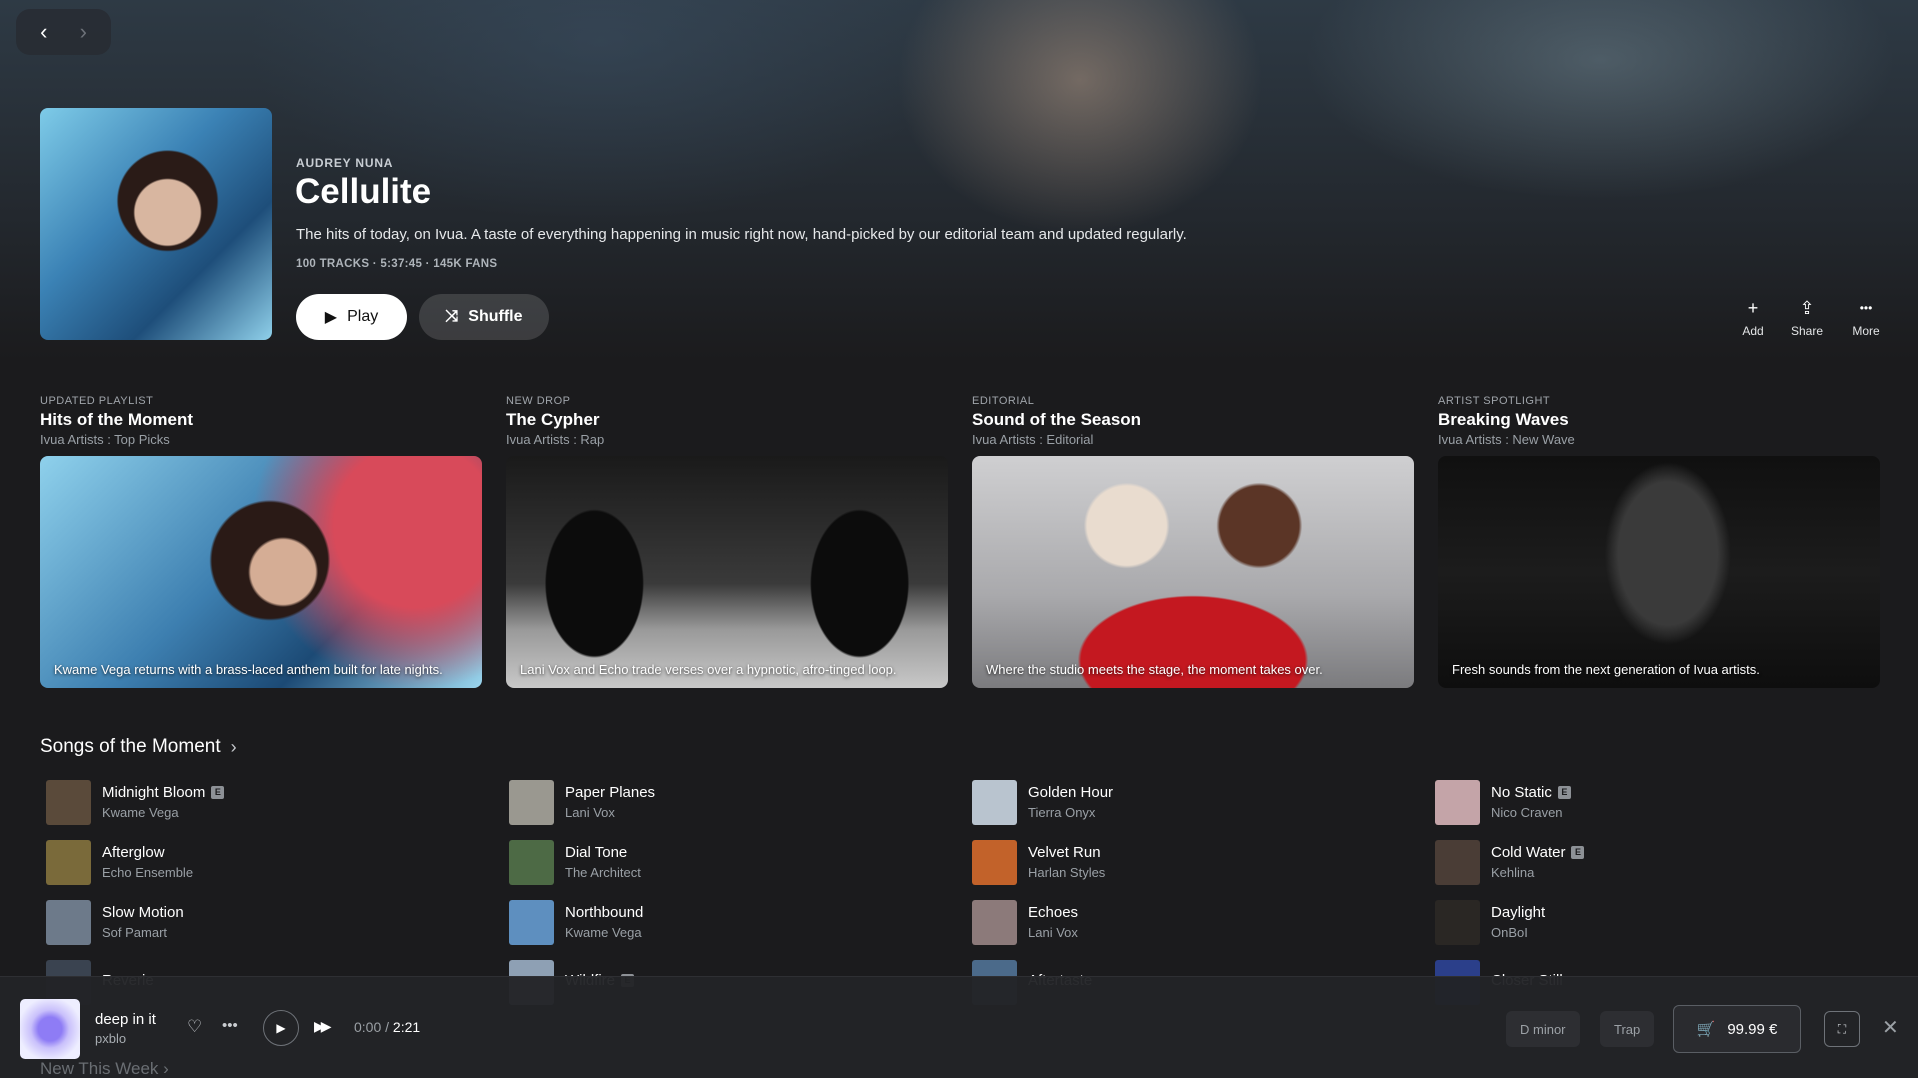  I want to click on song-text: Echoes Lani Vox, so click(1053, 922).